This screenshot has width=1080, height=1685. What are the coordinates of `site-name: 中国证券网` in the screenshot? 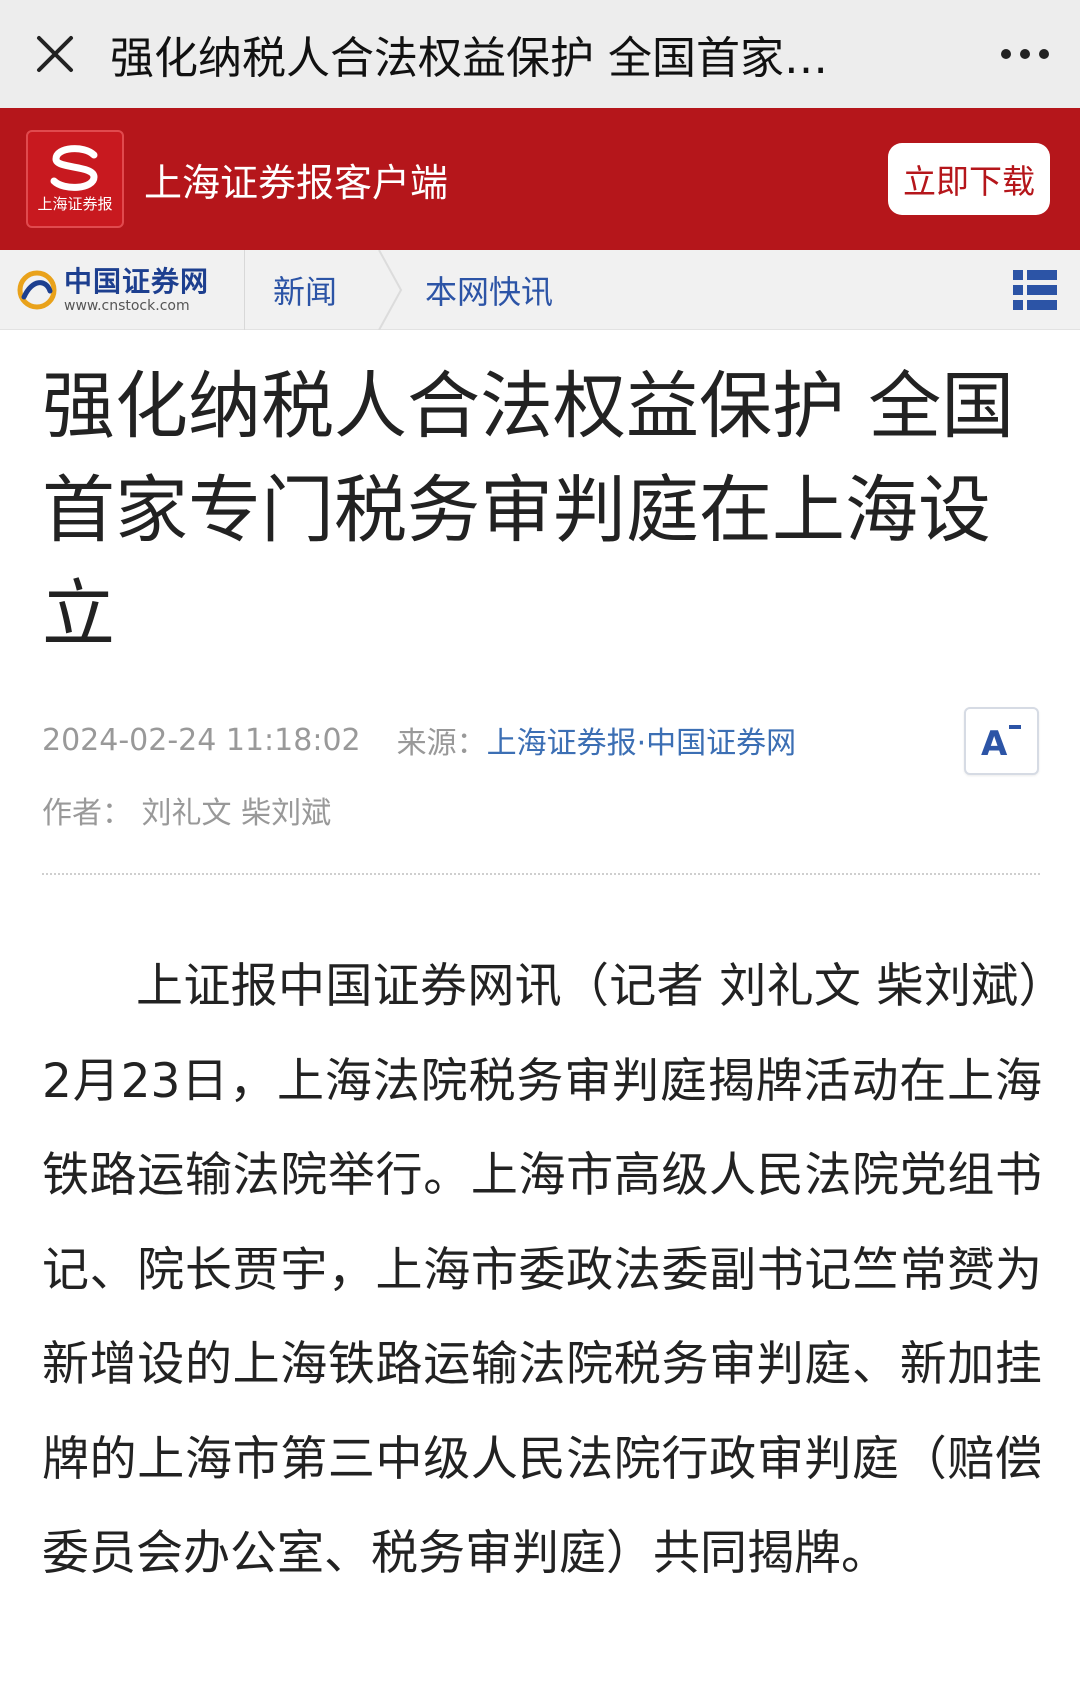 It's located at (137, 281).